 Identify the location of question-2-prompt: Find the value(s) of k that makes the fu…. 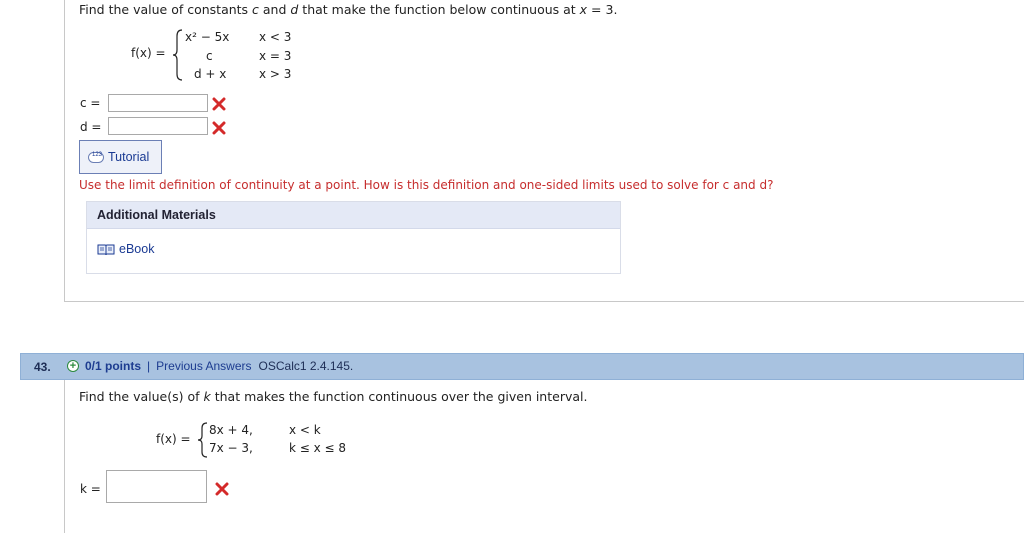
(333, 396).